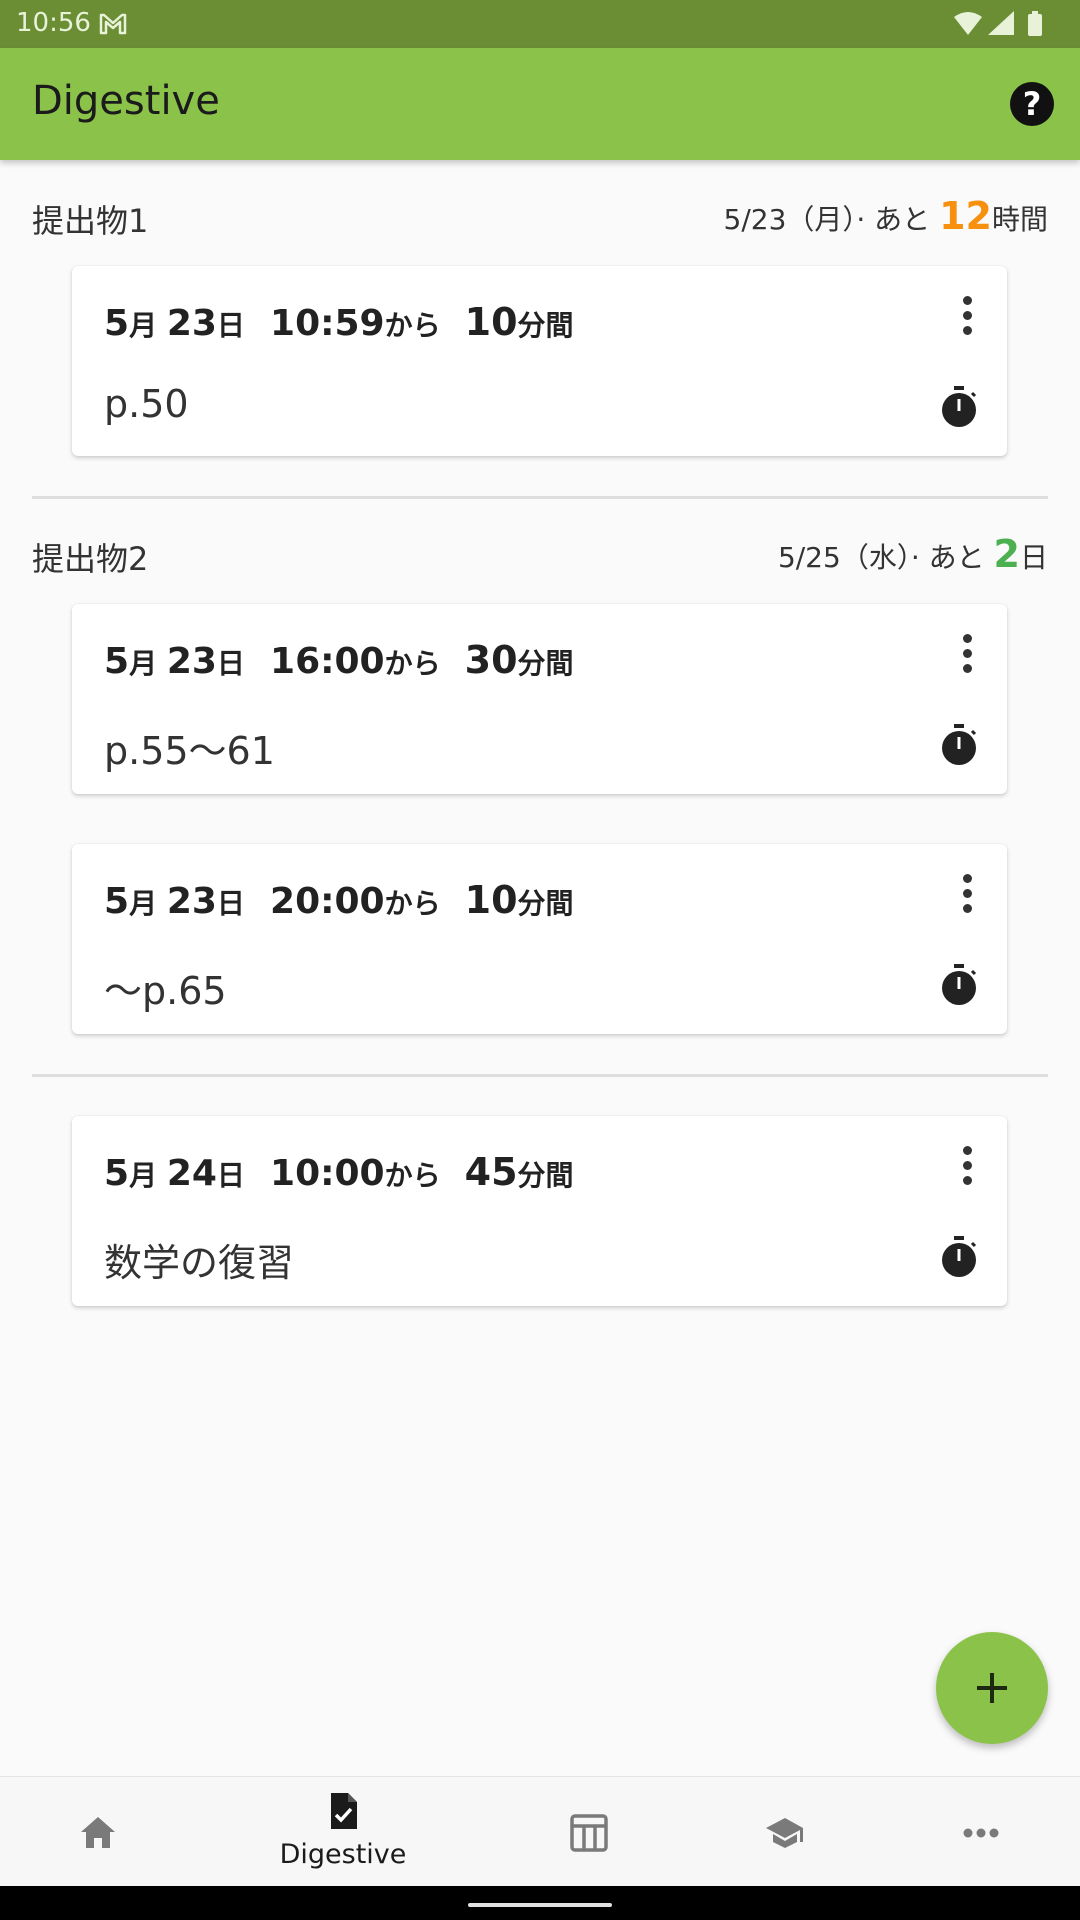 The image size is (1080, 1920). Describe the element at coordinates (540, 215) in the screenshot. I see `group-header: 提出物1 5/23（月）· あと 12時間` at that location.